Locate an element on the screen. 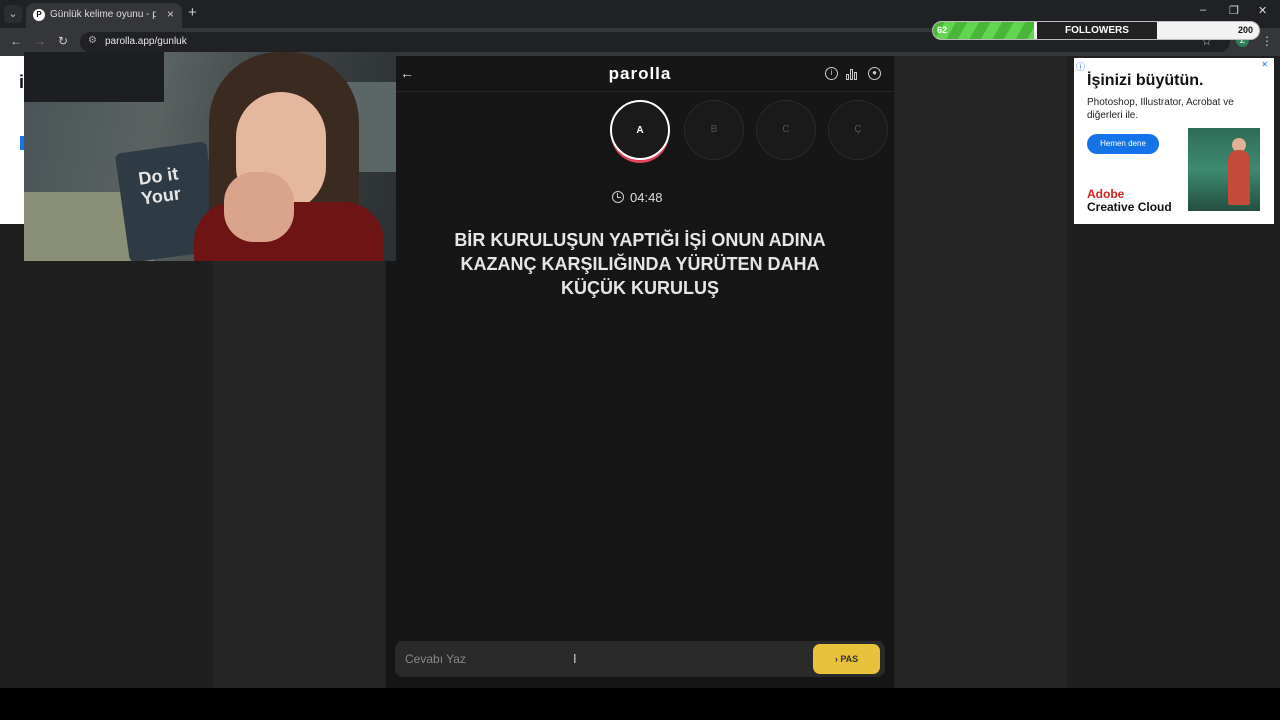 This screenshot has height=720, width=1280. ad-photo is located at coordinates (1224, 169).